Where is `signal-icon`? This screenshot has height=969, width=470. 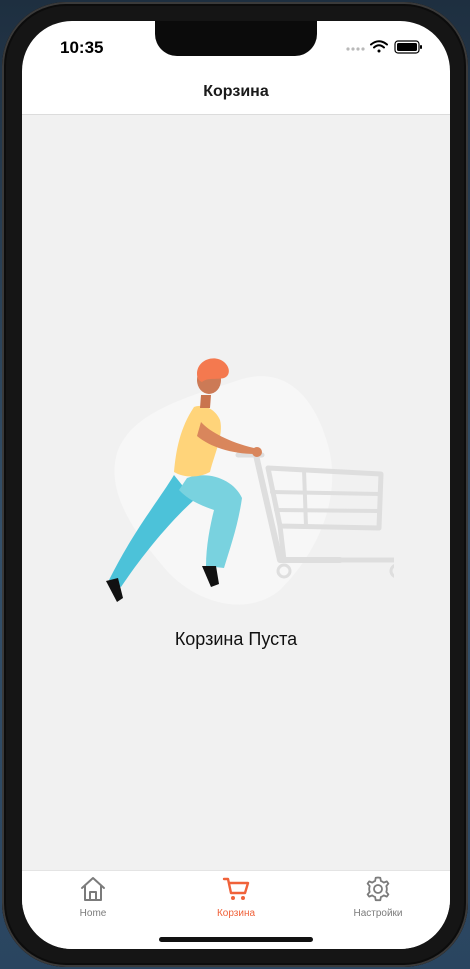
signal-icon is located at coordinates (355, 49).